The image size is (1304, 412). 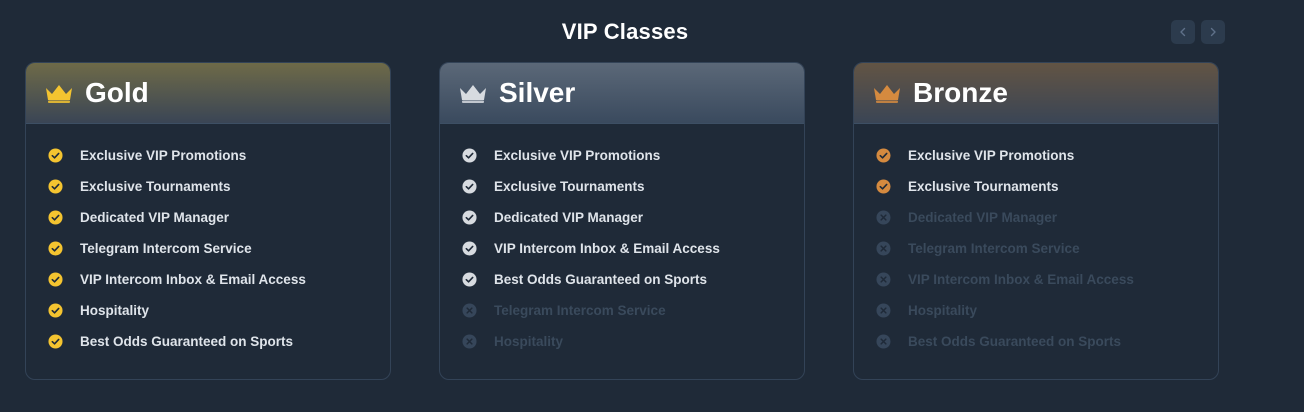 What do you see at coordinates (622, 93) in the screenshot?
I see `tier-card-header: Silver` at bounding box center [622, 93].